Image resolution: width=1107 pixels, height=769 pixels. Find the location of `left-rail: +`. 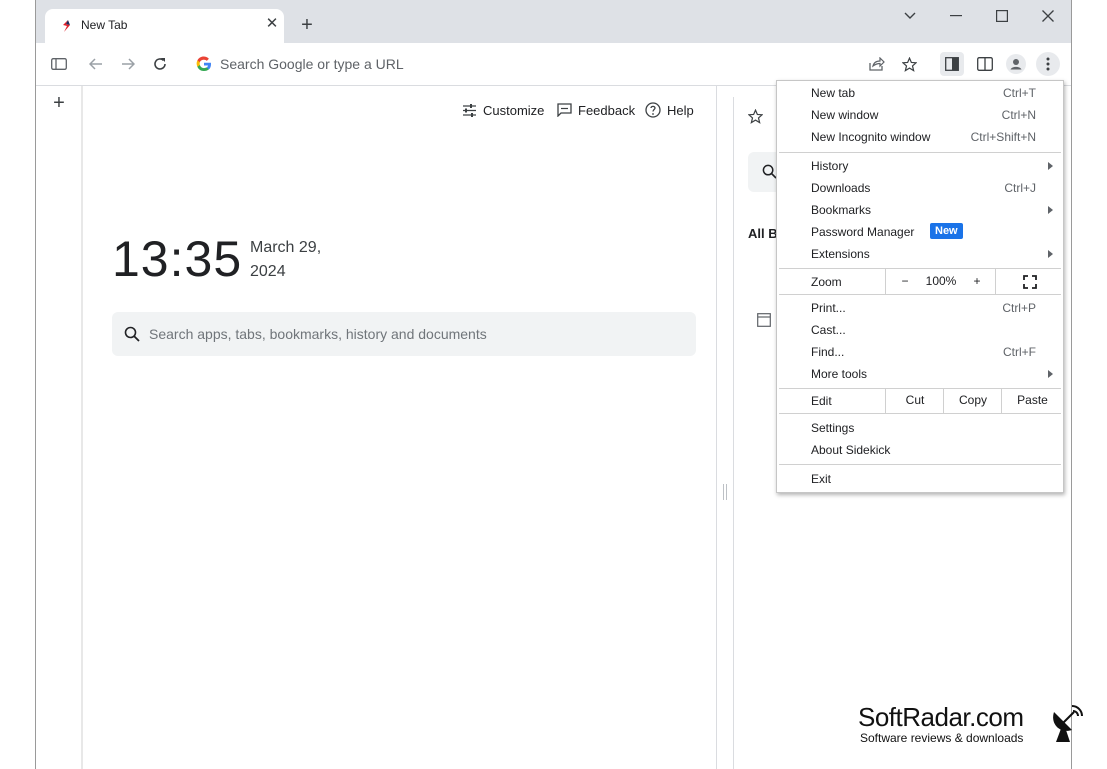

left-rail: + is located at coordinates (59, 427).